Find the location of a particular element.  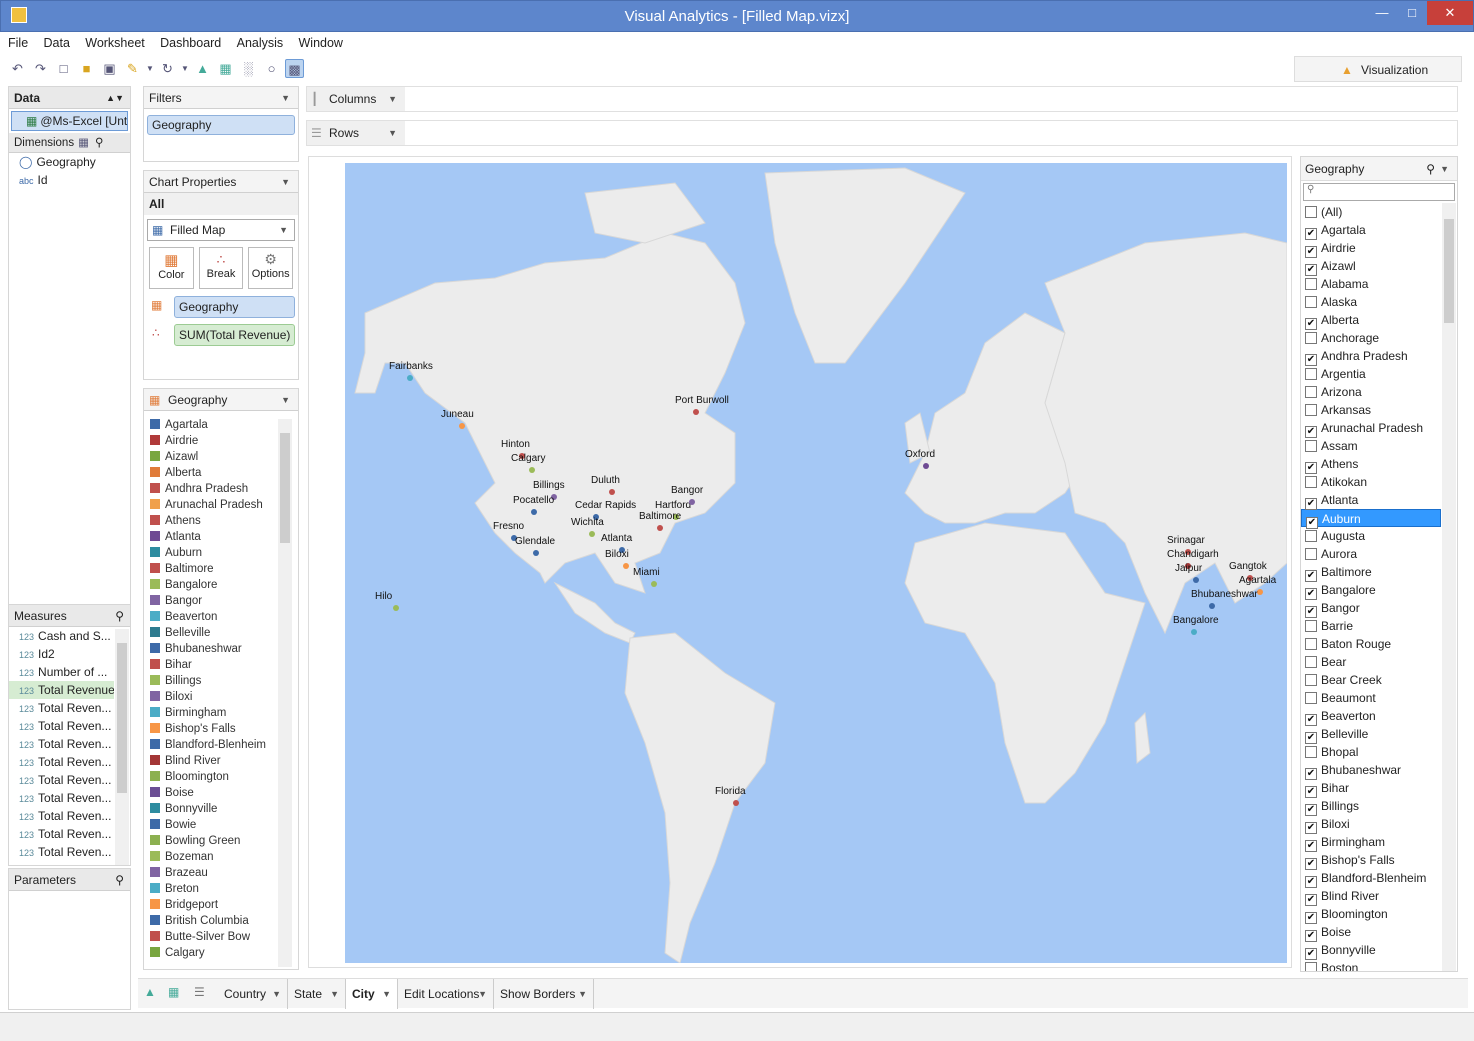

geography-checkbox-item: Arkansas is located at coordinates (1371, 410).